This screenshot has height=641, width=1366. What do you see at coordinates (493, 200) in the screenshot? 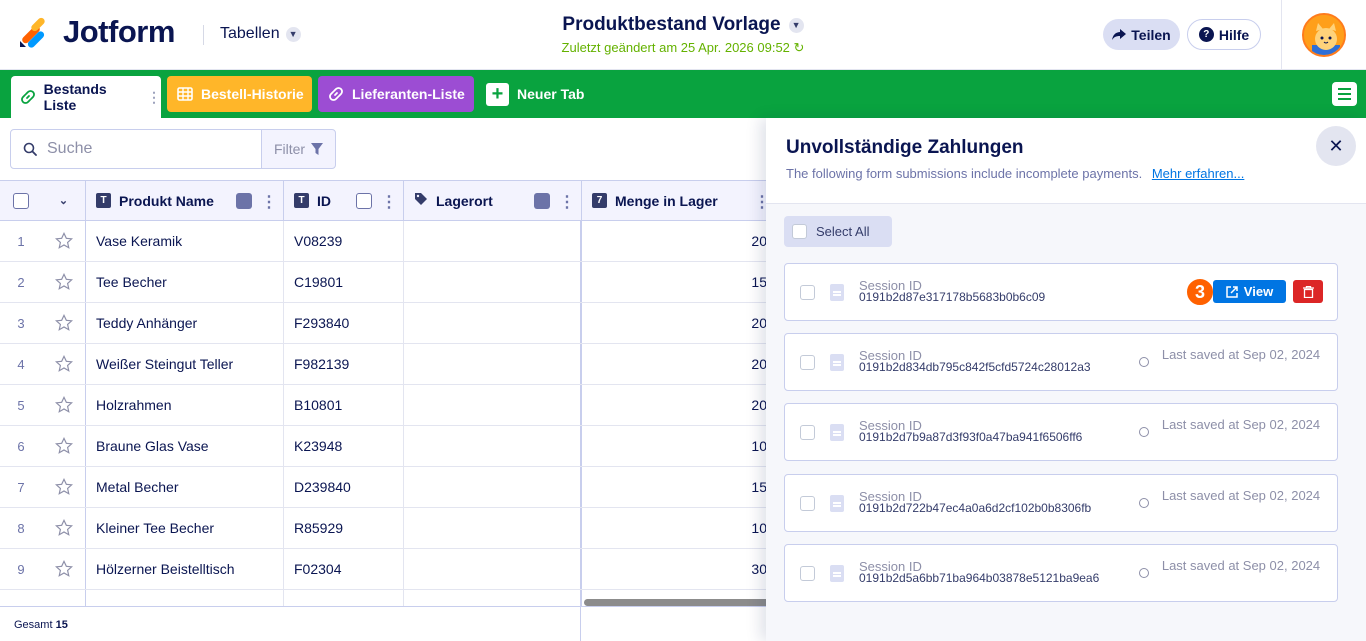
I see `column-header-lagerort: Lagerort ⋮` at bounding box center [493, 200].